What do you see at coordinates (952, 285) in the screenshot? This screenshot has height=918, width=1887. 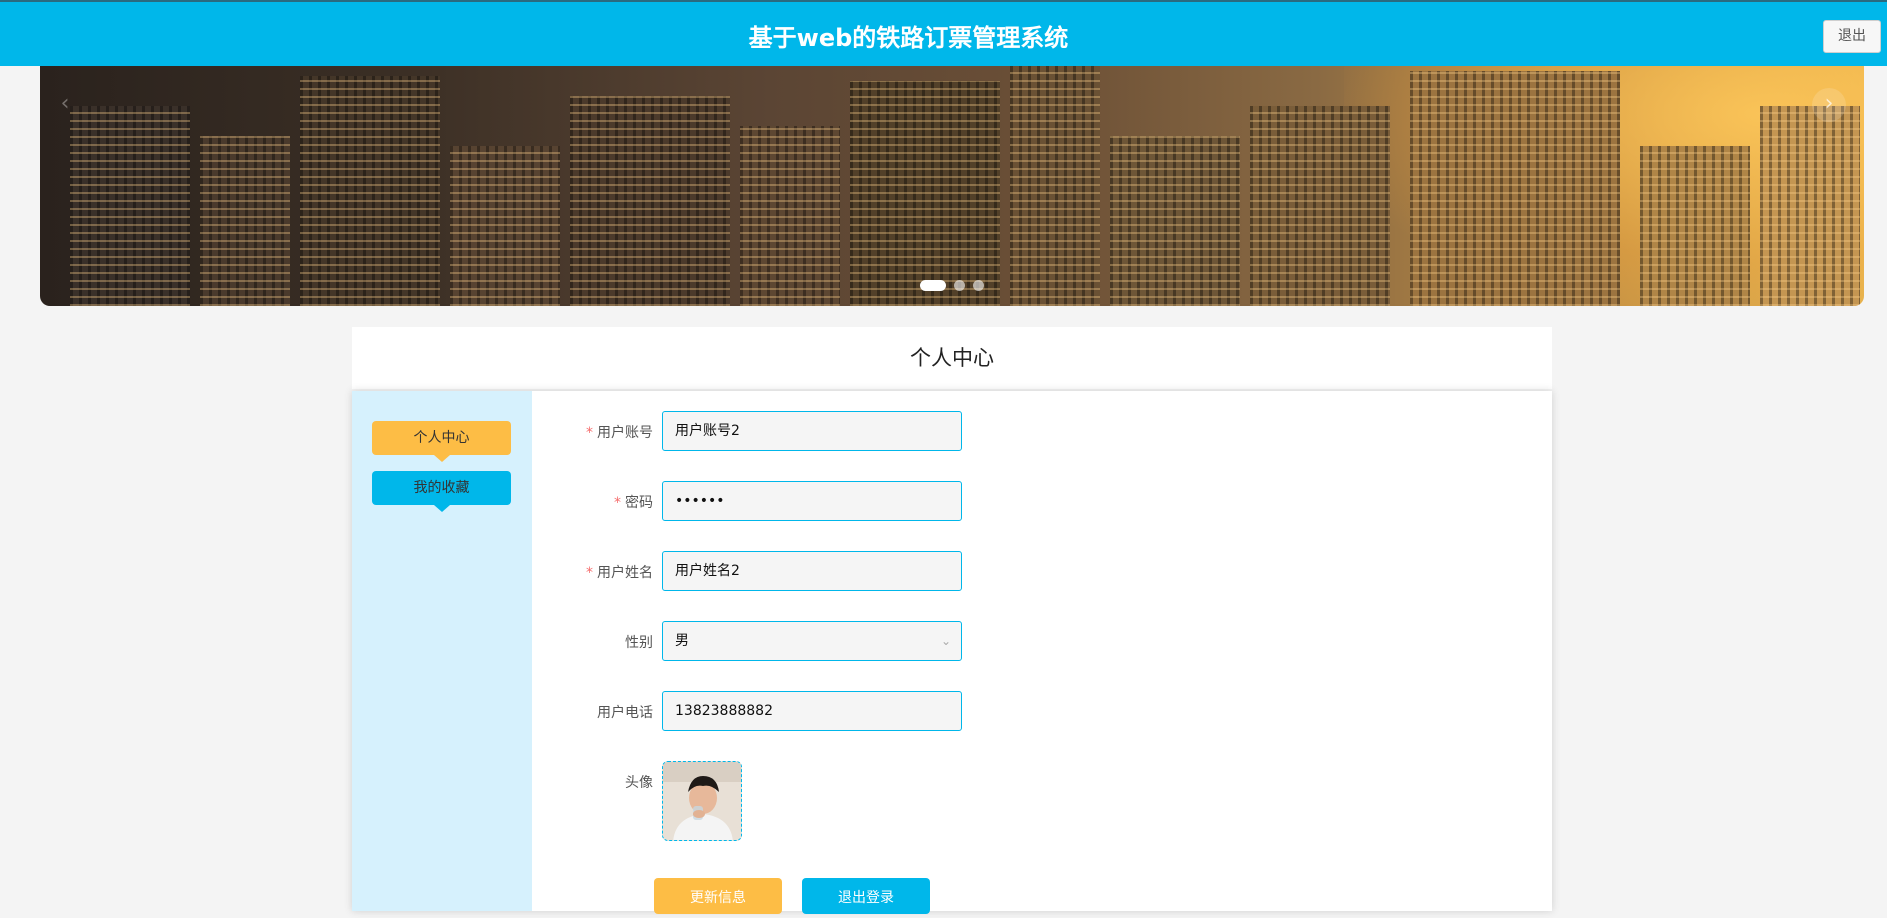 I see `carousel-indicators` at bounding box center [952, 285].